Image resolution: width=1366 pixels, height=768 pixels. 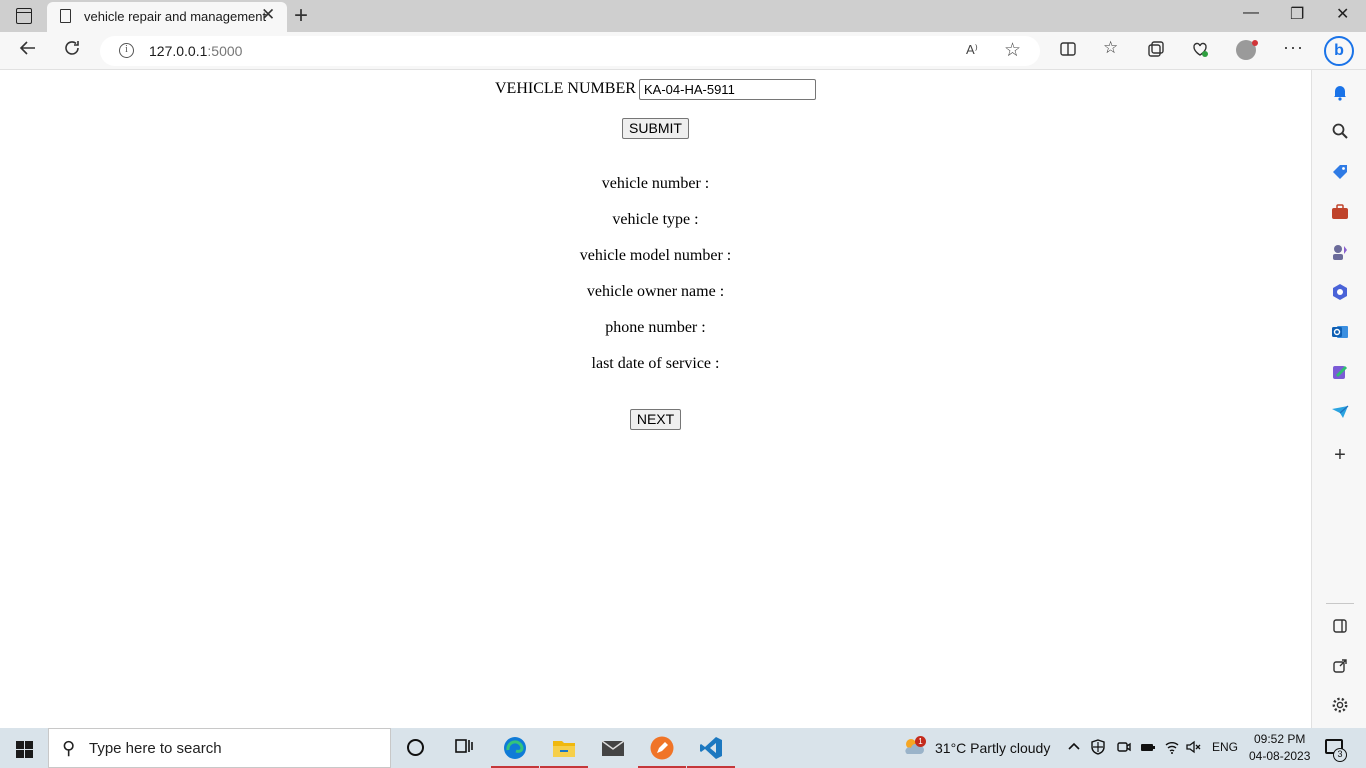 I want to click on profile-alert-dot, so click(x=1255, y=43).